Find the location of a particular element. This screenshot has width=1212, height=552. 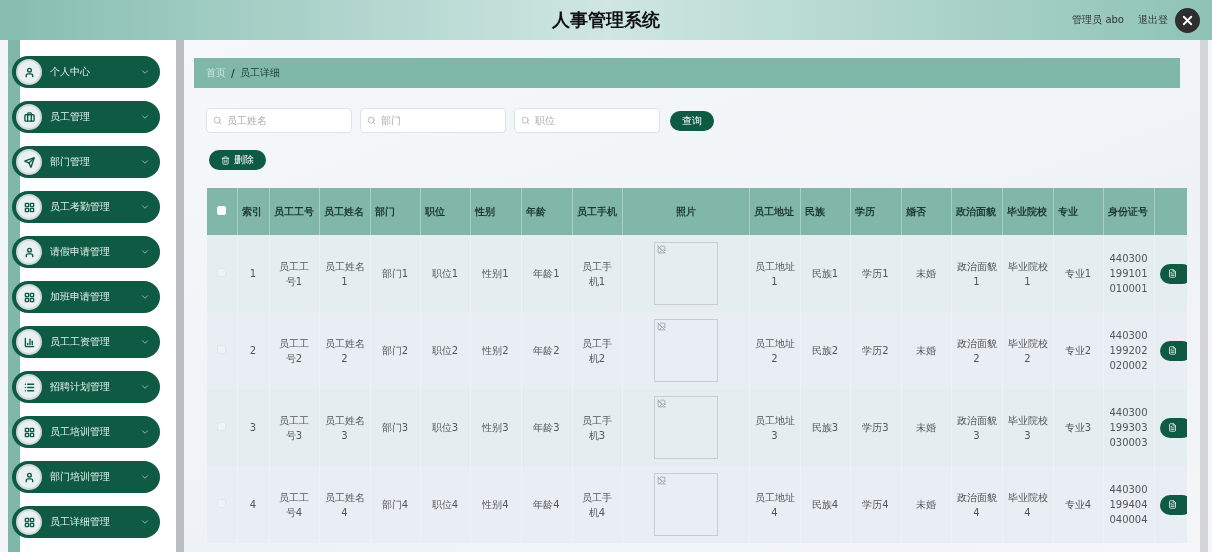

table-cell: 440300199202020002 is located at coordinates (1128, 350).